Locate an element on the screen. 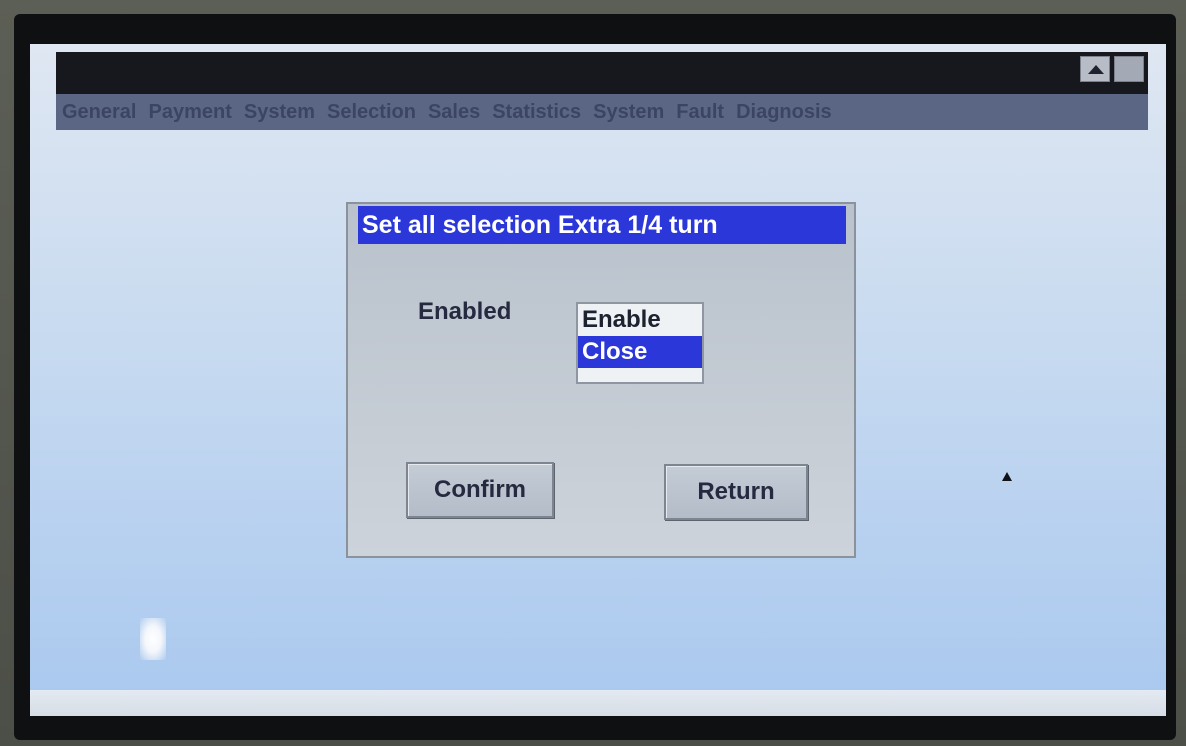  option-close: Close is located at coordinates (640, 352).